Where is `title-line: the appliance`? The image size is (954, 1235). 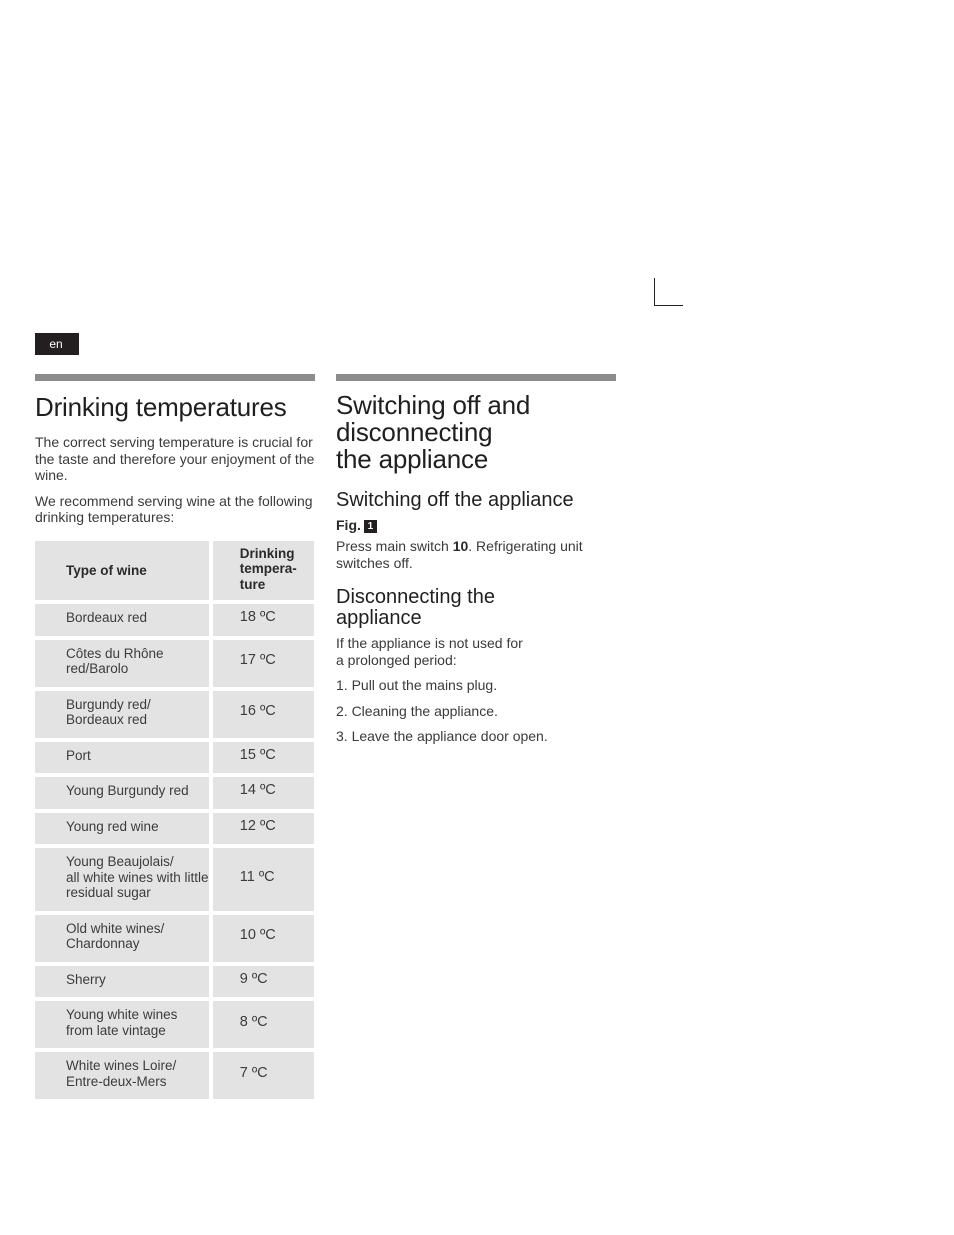
title-line: the appliance is located at coordinates (412, 459).